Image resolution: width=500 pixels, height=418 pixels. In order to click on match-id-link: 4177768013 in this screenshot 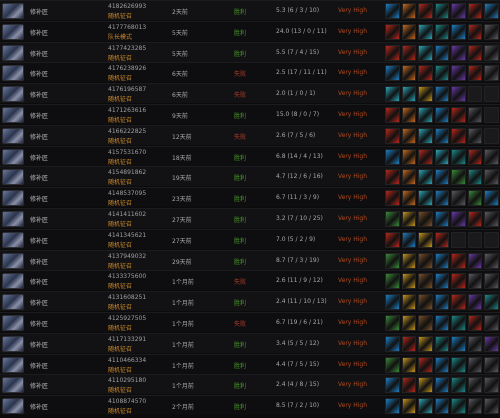, I will do `click(127, 27)`.